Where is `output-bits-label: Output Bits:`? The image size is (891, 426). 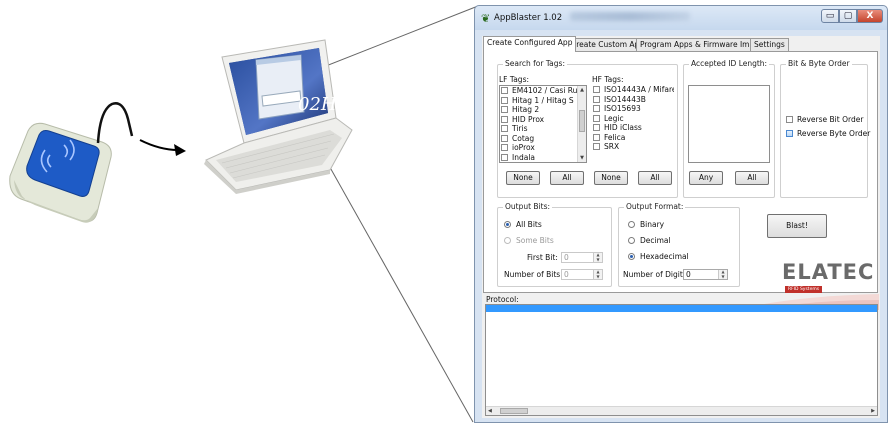
output-bits-label: Output Bits: is located at coordinates (528, 206).